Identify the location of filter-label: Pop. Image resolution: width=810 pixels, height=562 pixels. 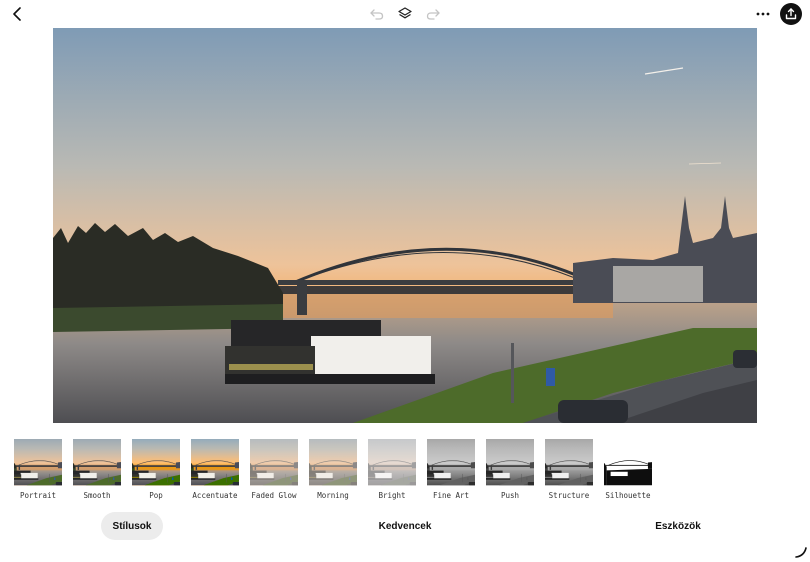
(156, 495).